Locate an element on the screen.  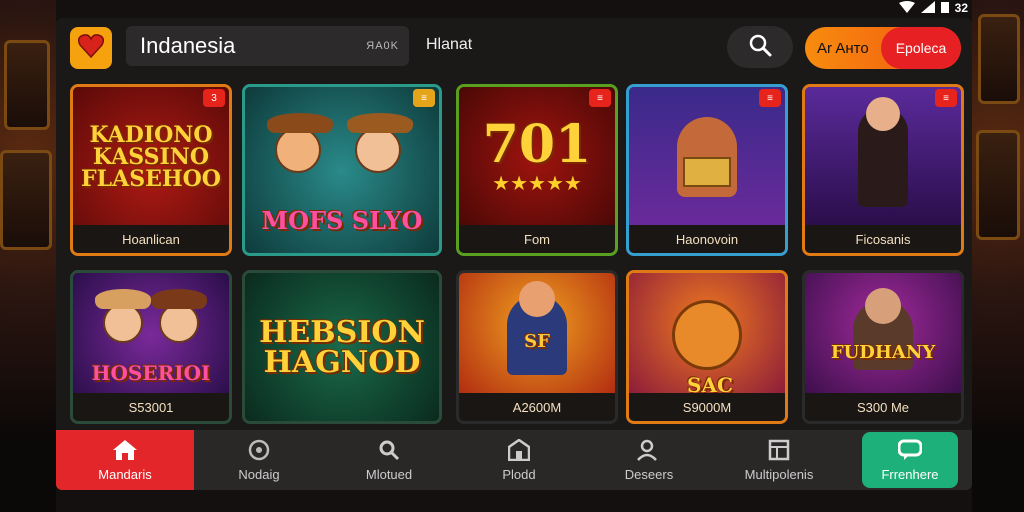
hero-figure: SF is located at coordinates (537, 328).